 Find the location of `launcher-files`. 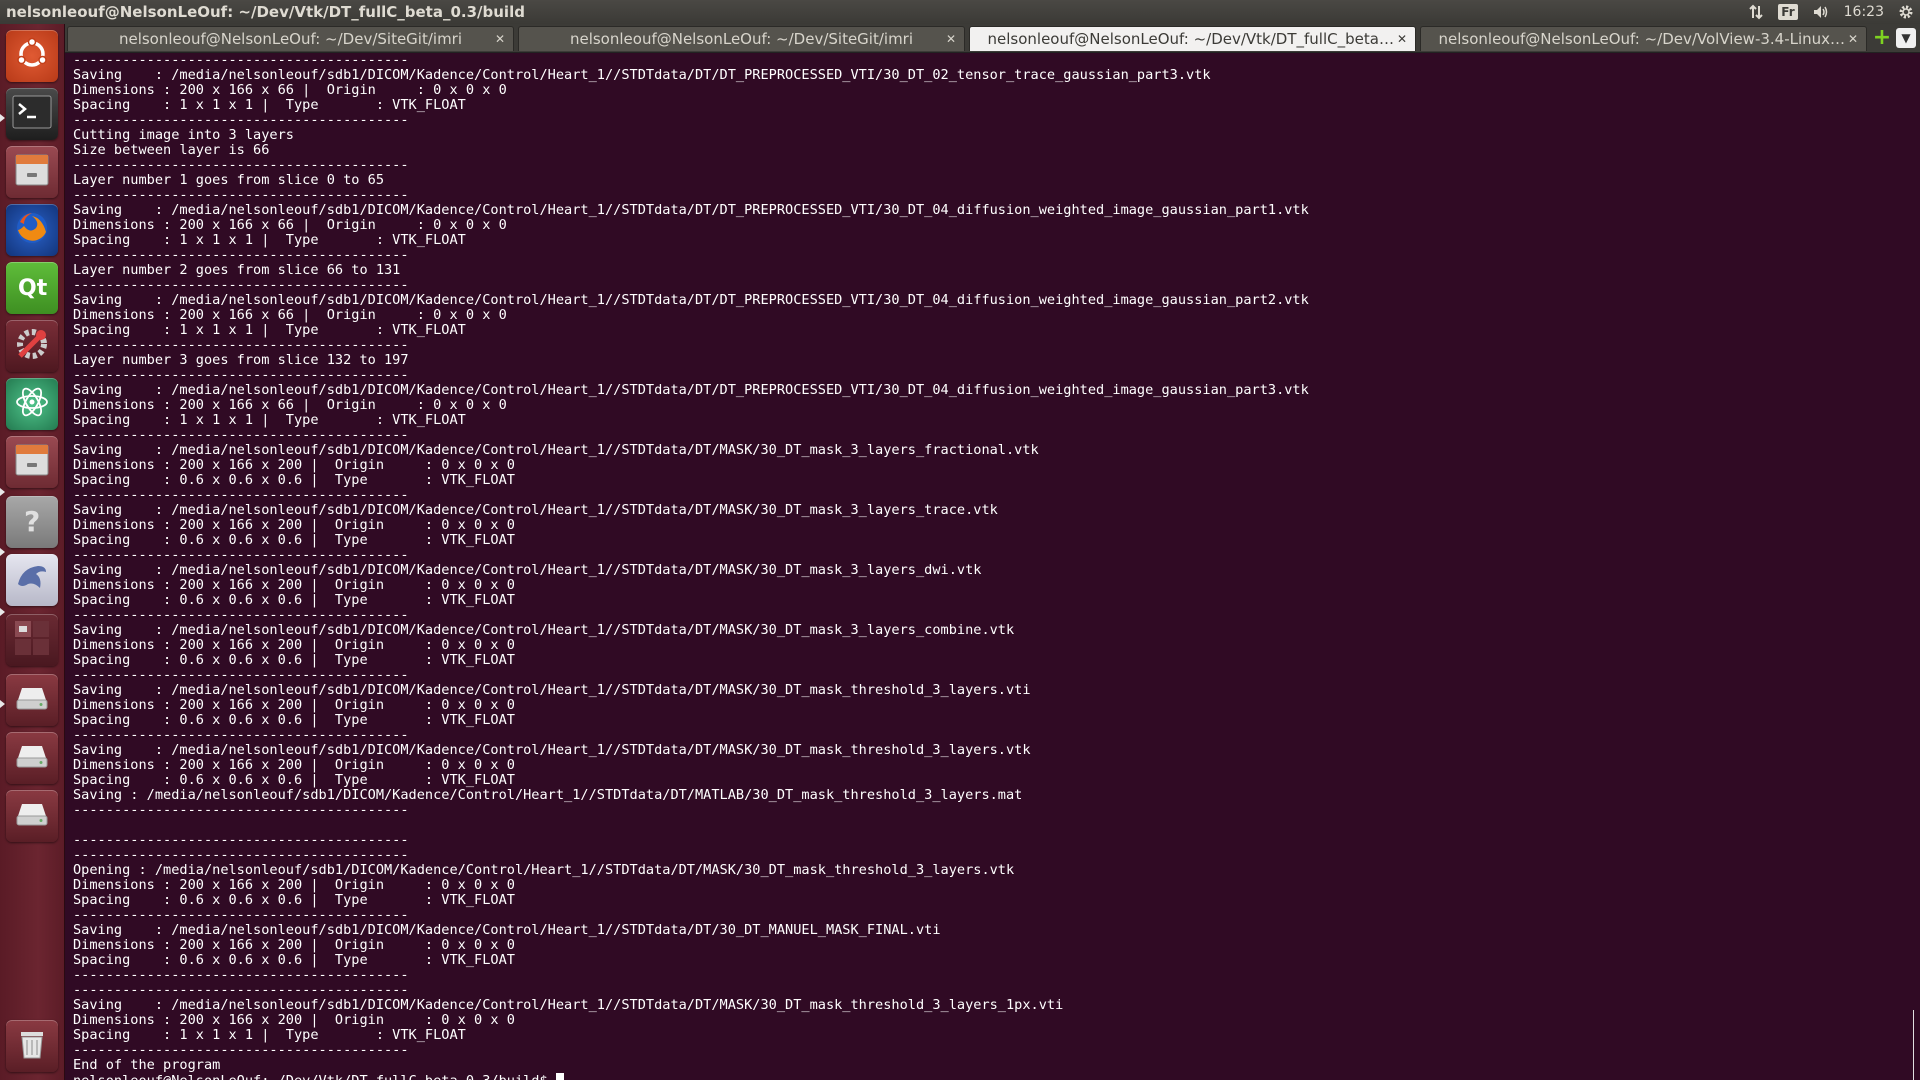

launcher-files is located at coordinates (32, 172).